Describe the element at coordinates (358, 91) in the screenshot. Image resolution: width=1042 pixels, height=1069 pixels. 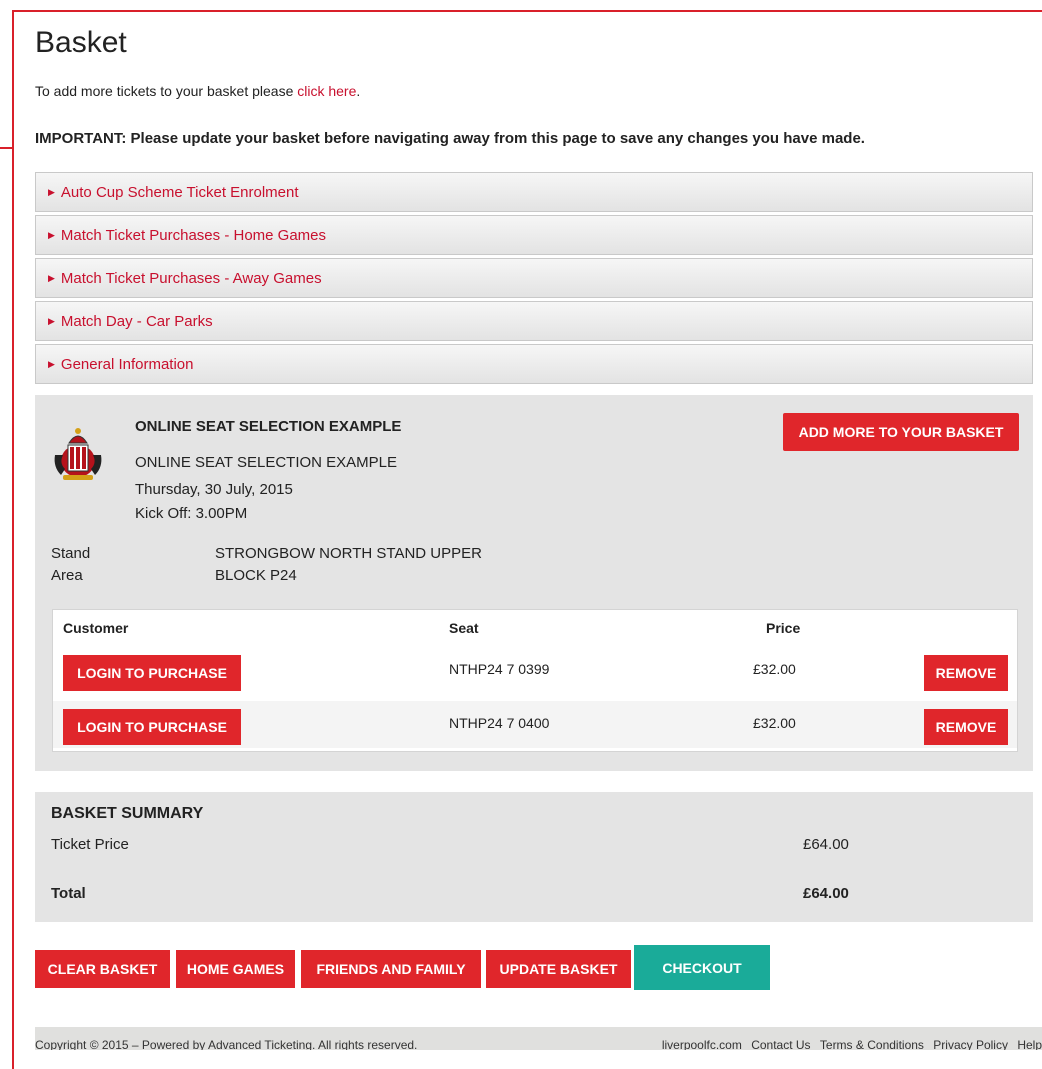
I see `intro-text-end: .` at that location.